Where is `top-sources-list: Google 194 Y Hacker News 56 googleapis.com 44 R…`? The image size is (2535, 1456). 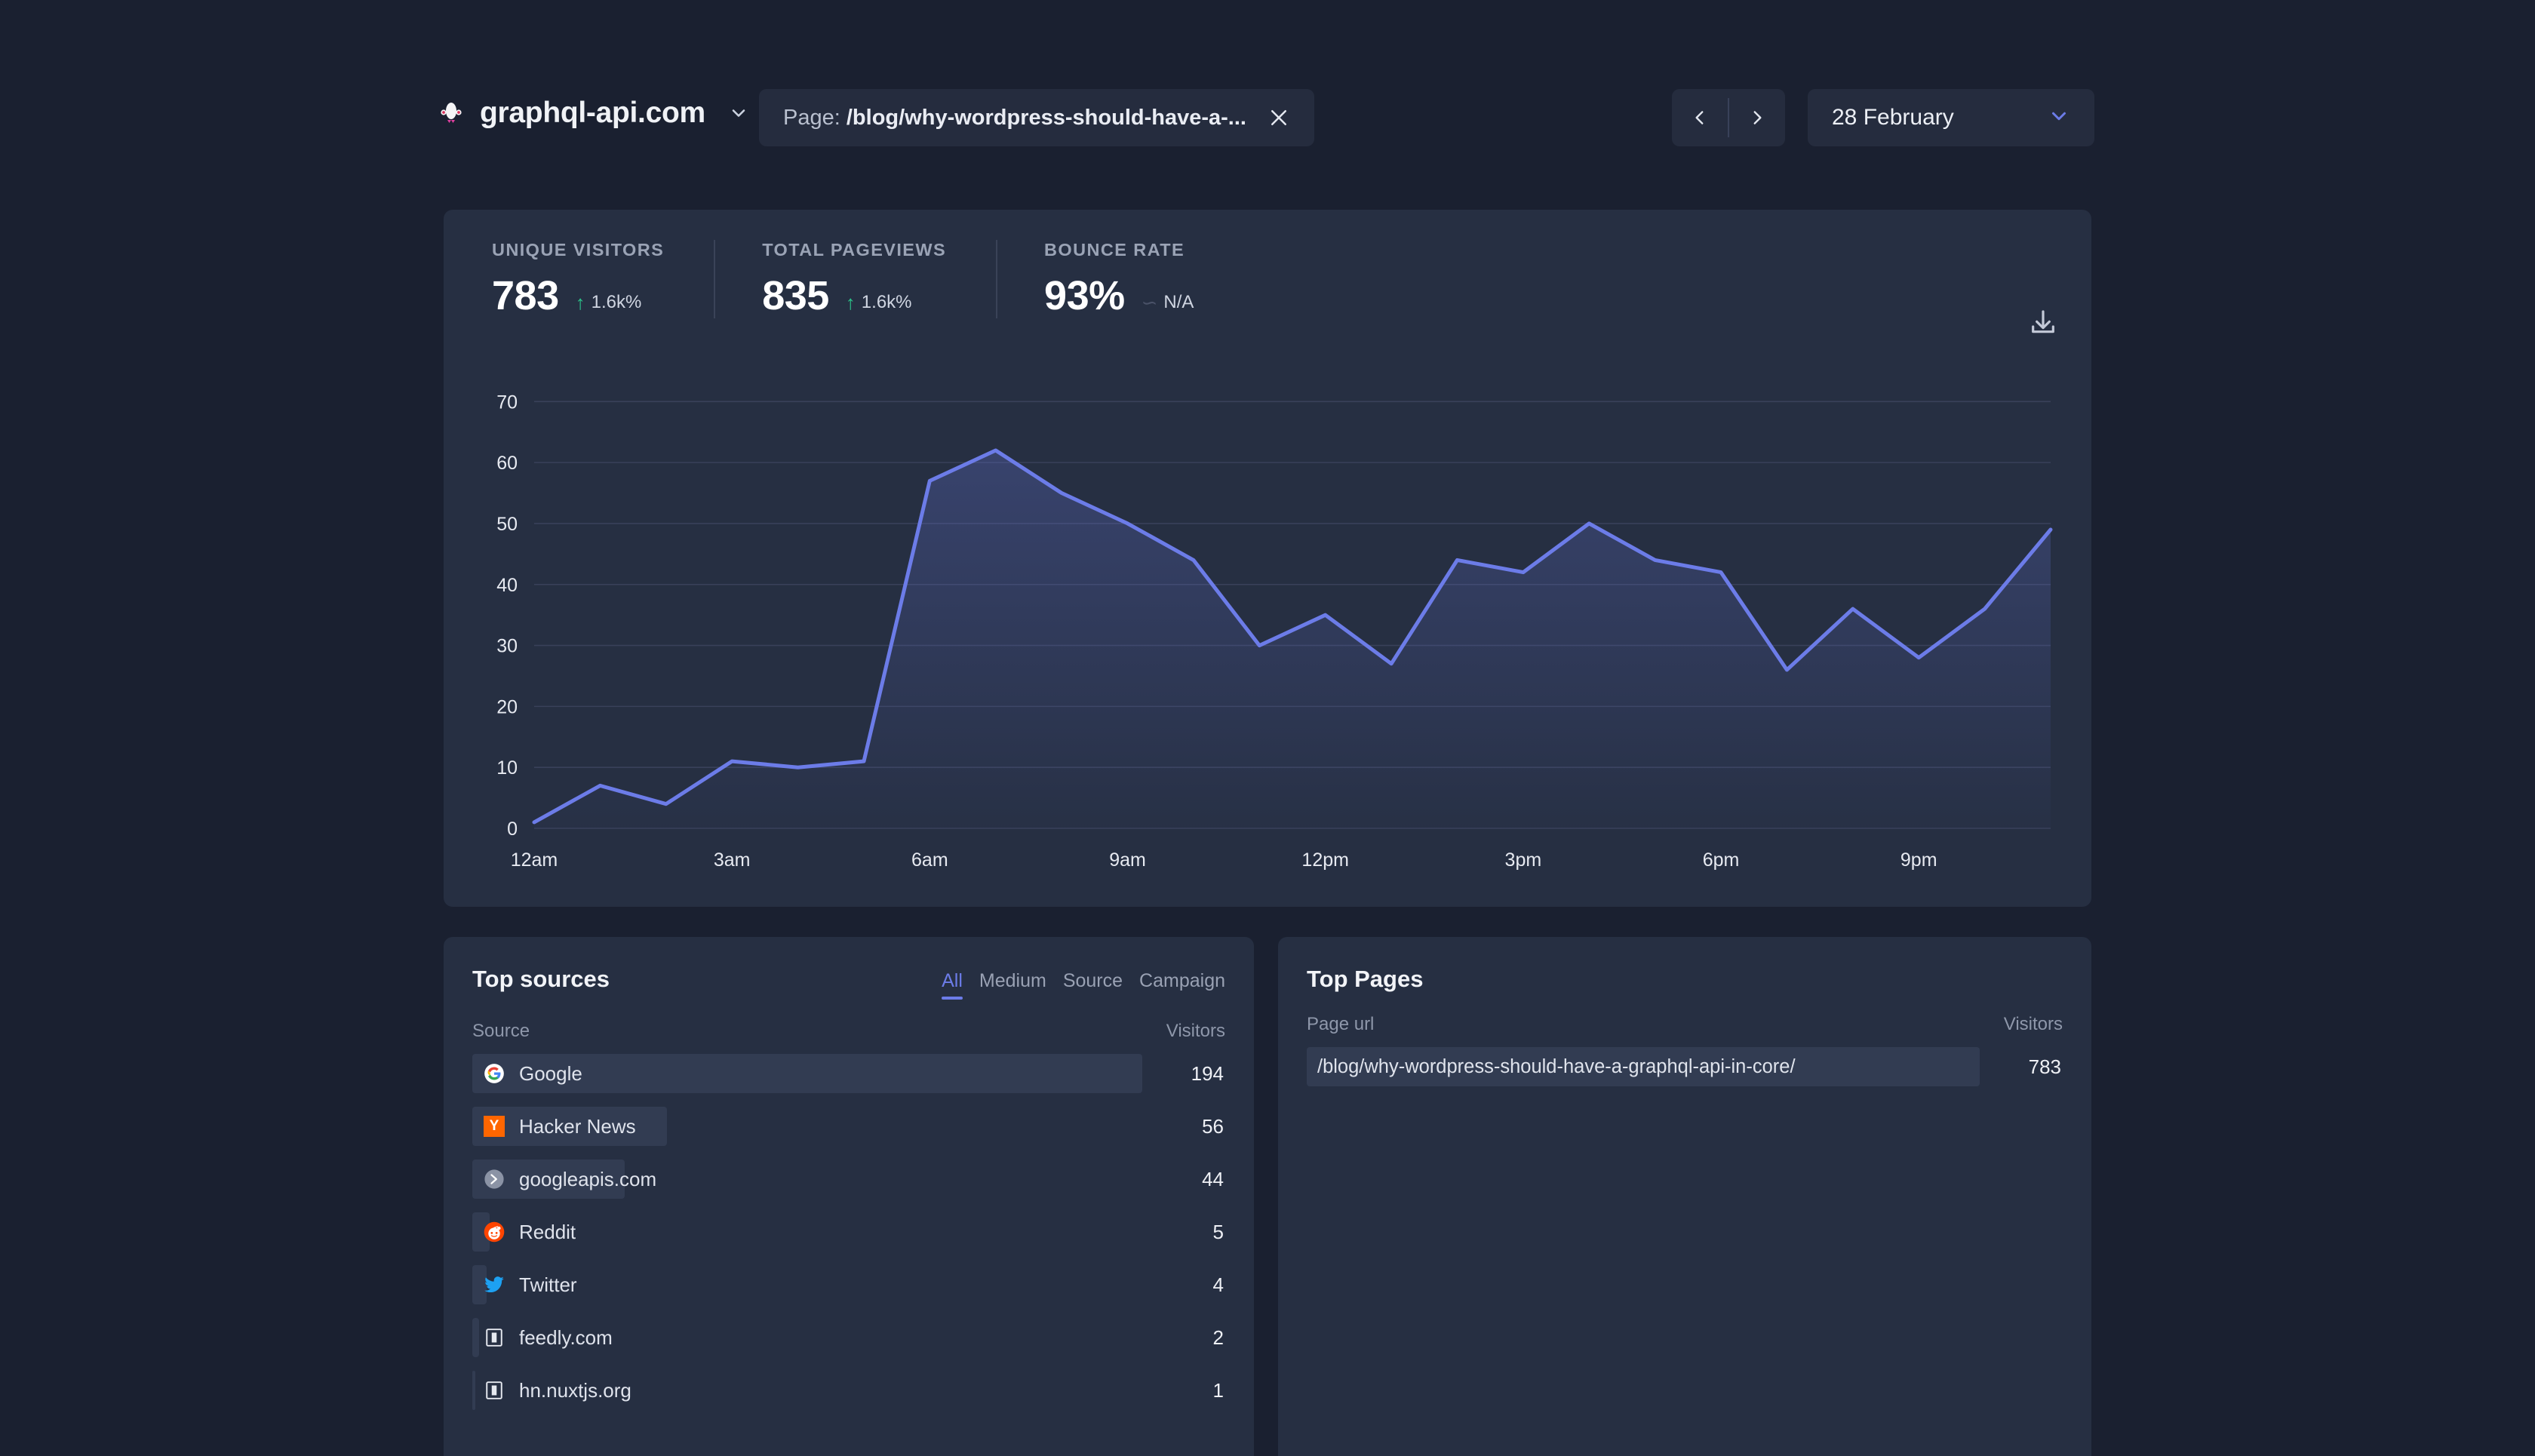 top-sources-list: Google 194 Y Hacker News 56 googleapis.com 44 R… is located at coordinates (849, 1226).